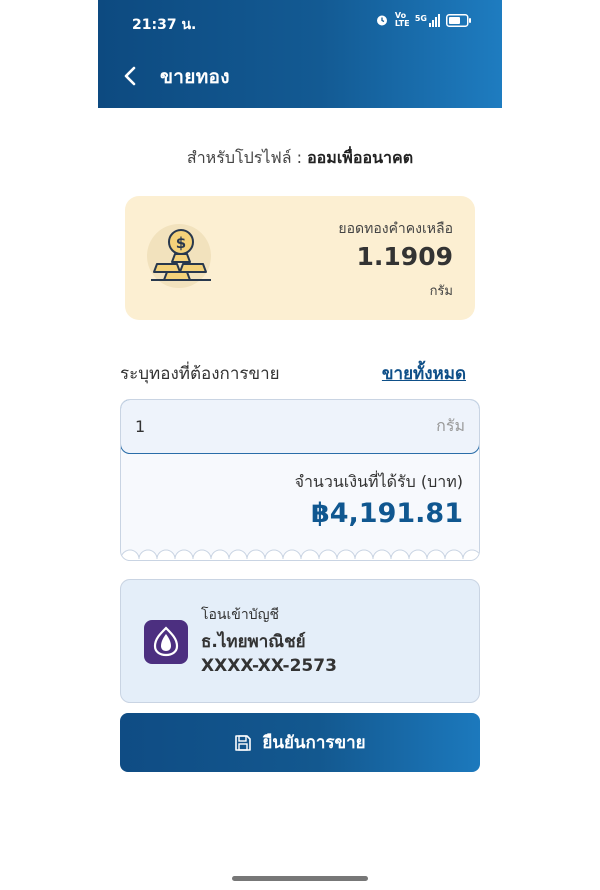  I want to click on transfer-to-label: โอนเข้าบัญชี, so click(240, 615).